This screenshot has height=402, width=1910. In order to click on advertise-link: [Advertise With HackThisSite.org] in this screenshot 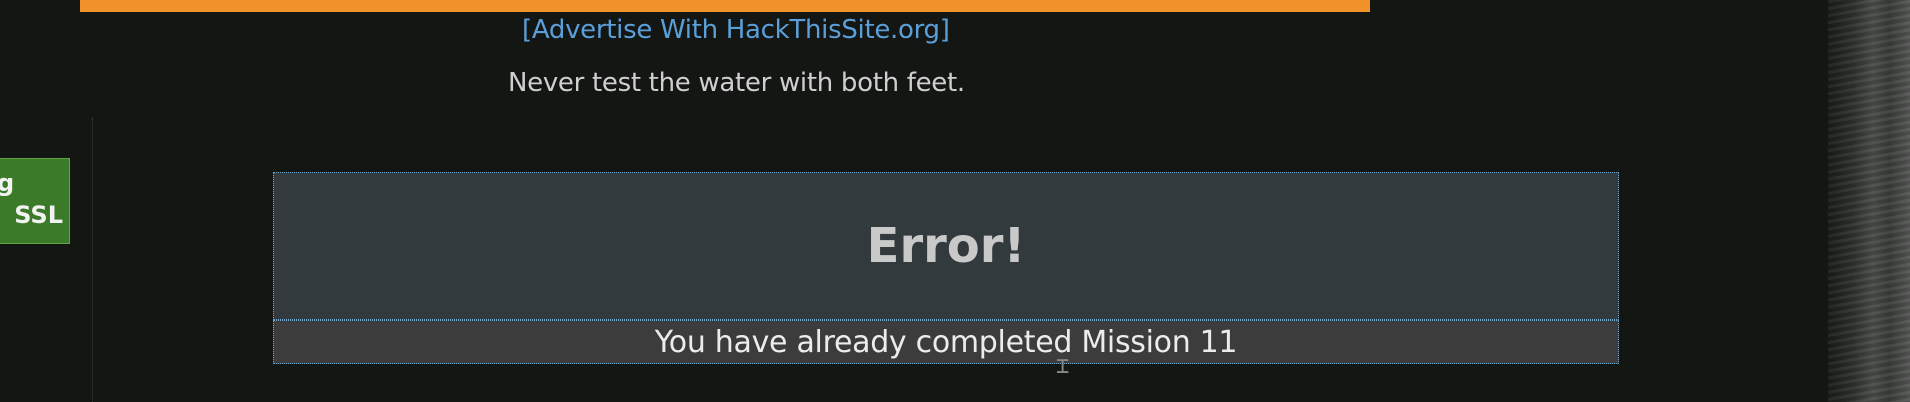, I will do `click(736, 30)`.